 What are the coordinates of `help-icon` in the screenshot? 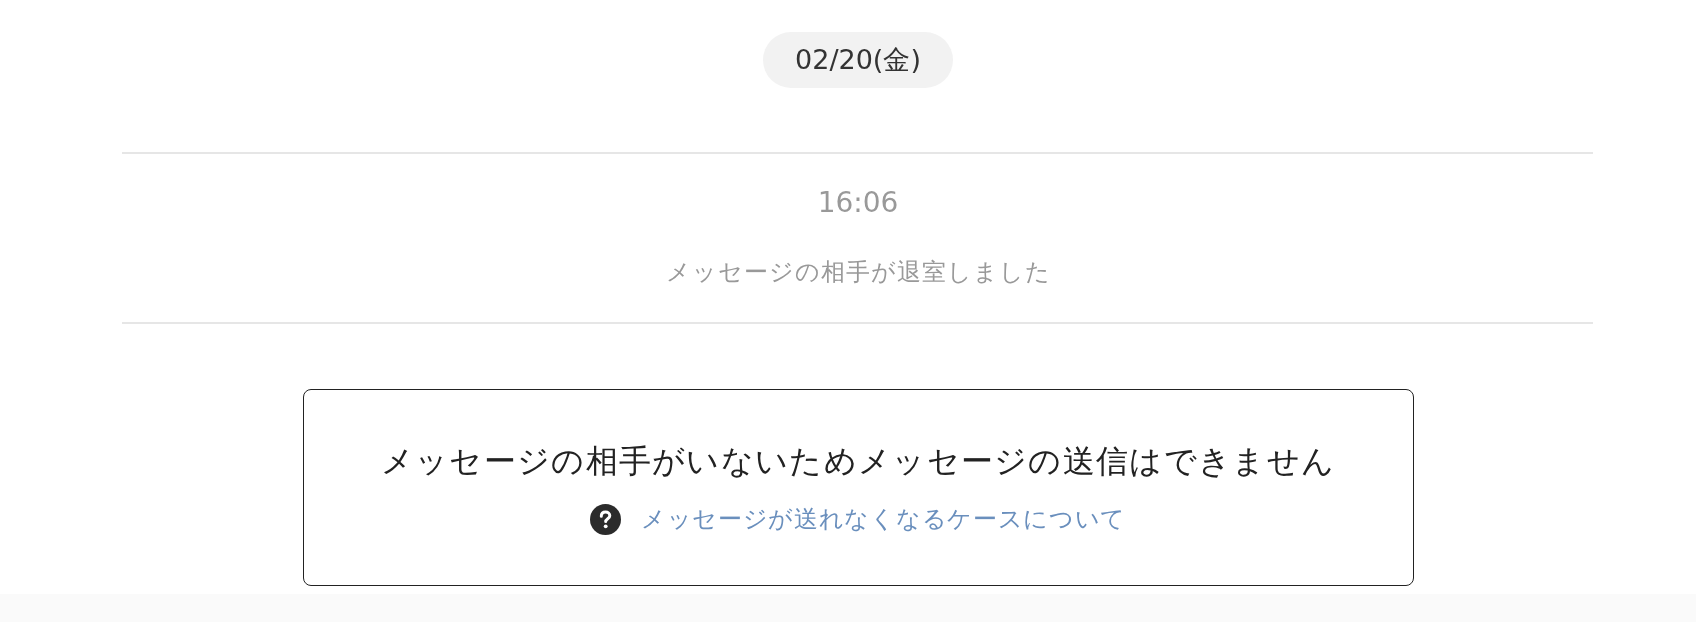 It's located at (605, 519).